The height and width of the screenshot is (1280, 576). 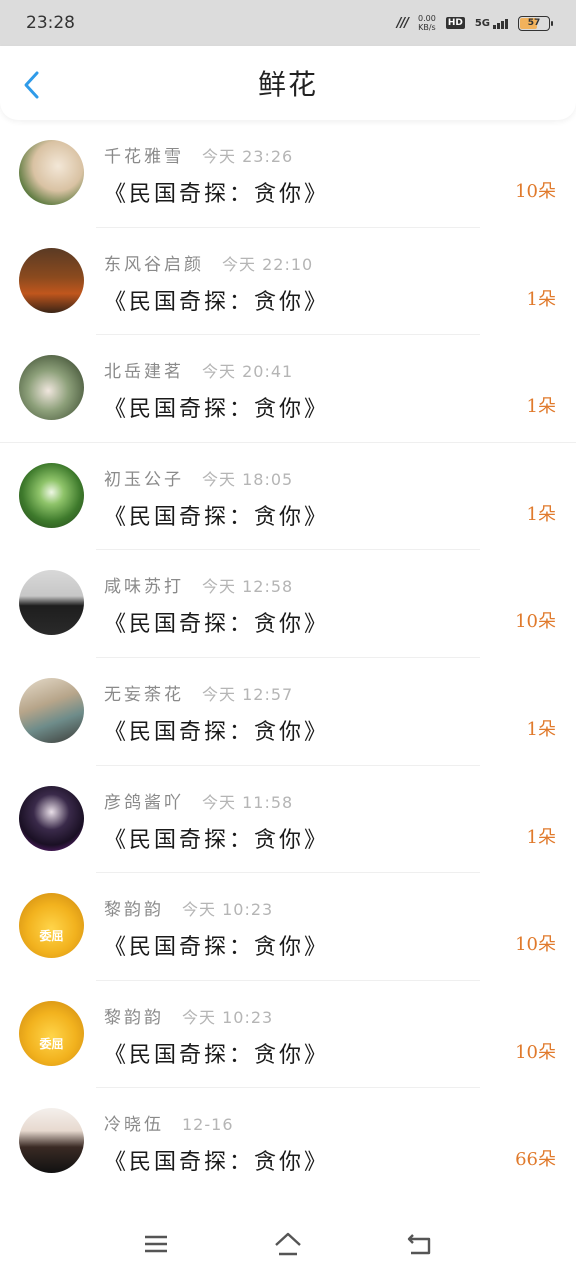 What do you see at coordinates (248, 802) in the screenshot?
I see `timestamp: 今天 11:58` at bounding box center [248, 802].